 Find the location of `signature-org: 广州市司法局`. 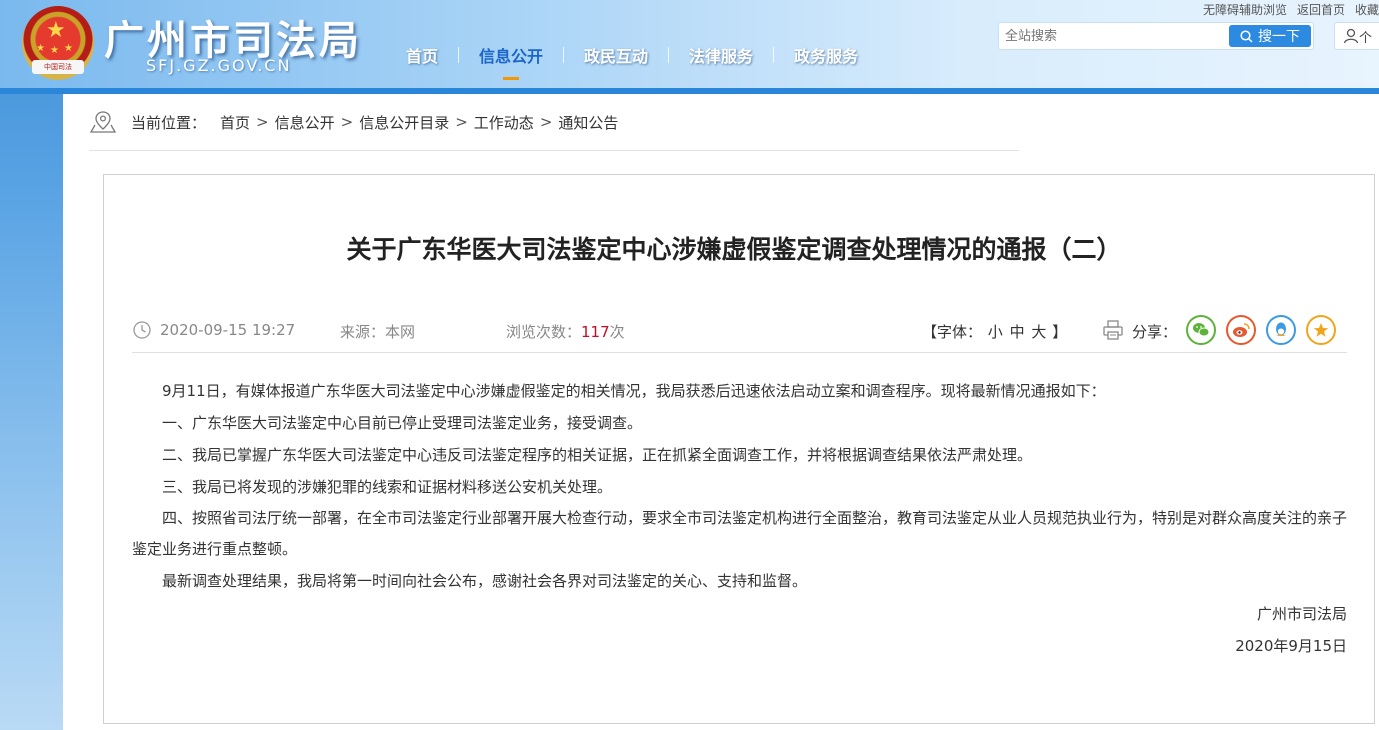

signature-org: 广州市司法局 is located at coordinates (1301, 614).